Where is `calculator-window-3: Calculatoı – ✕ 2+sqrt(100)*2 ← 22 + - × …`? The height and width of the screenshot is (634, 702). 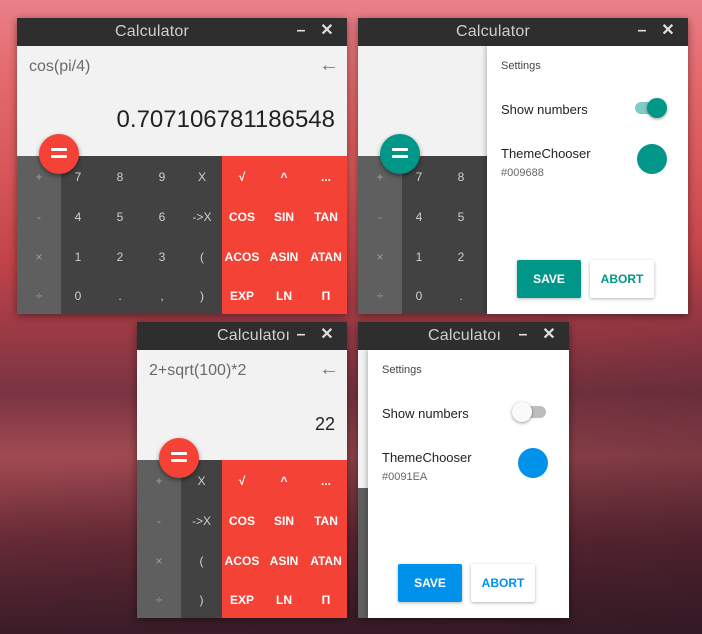 calculator-window-3: Calculatoı – ✕ 2+sqrt(100)*2 ← 22 + - × … is located at coordinates (242, 470).